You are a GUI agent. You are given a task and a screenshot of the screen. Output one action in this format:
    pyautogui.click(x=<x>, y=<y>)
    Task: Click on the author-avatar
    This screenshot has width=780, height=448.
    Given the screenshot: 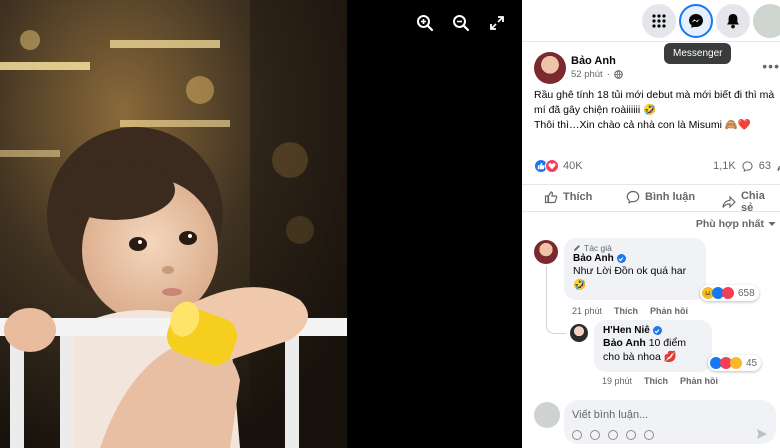 What is the action you would take?
    pyautogui.click(x=550, y=68)
    